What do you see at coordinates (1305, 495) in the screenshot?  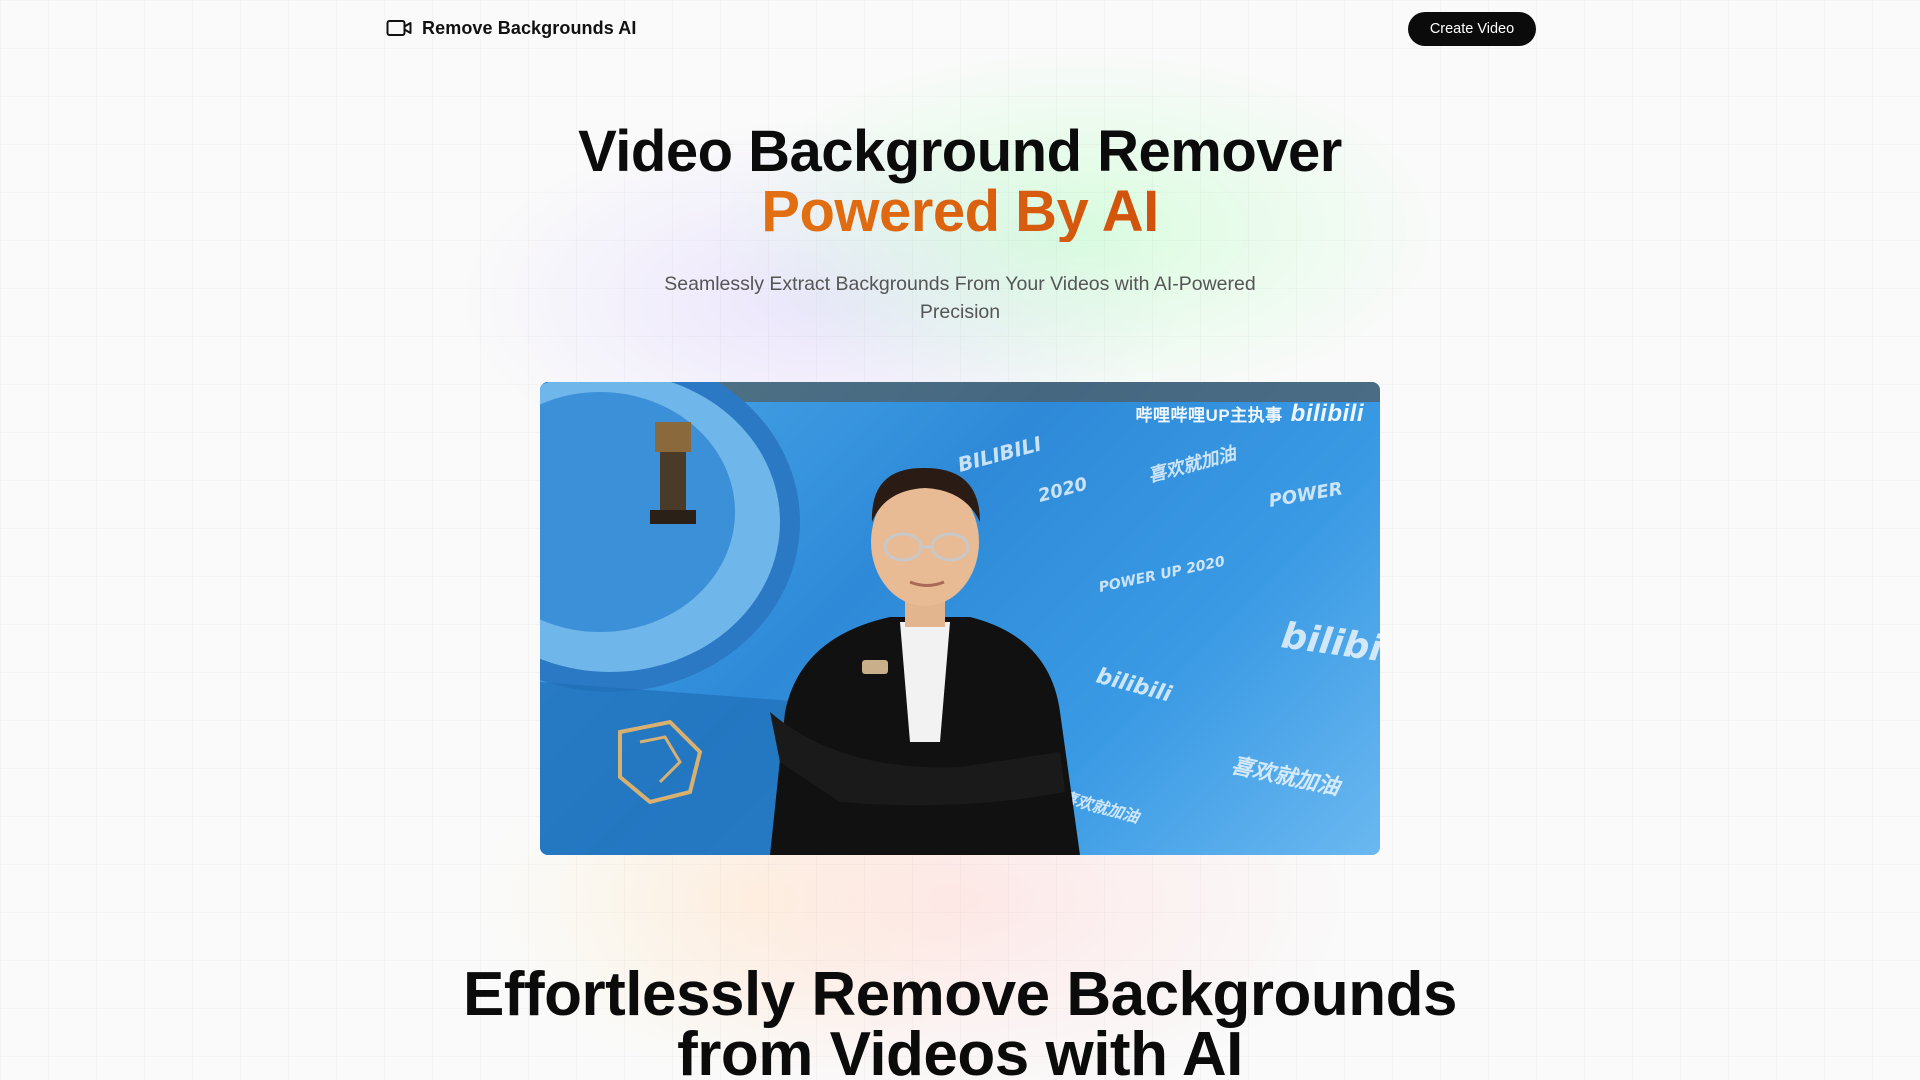 I see `svg-text: POWER` at bounding box center [1305, 495].